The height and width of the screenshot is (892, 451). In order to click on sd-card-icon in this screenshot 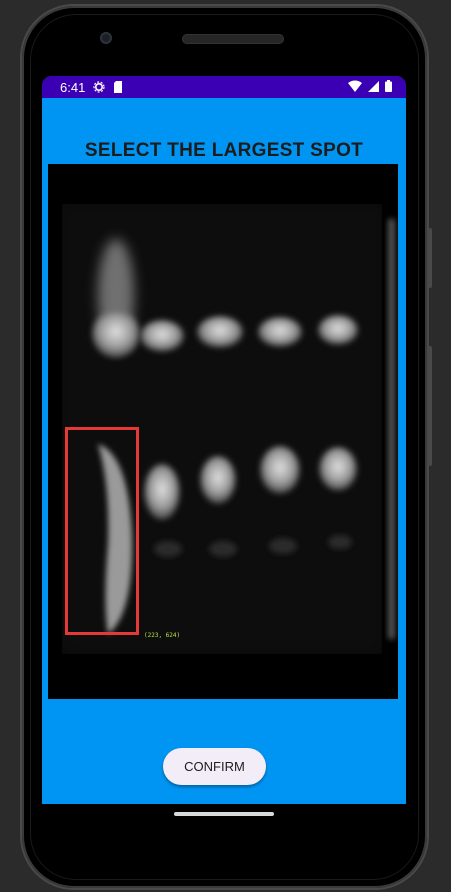, I will do `click(118, 87)`.